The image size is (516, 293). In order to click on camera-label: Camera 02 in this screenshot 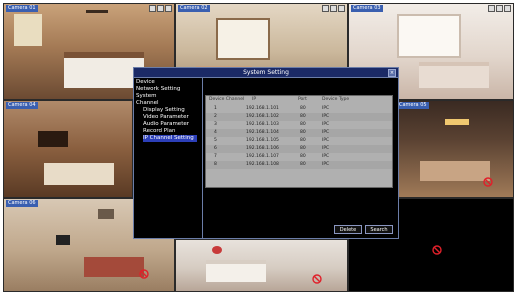, I will do `click(194, 8)`.